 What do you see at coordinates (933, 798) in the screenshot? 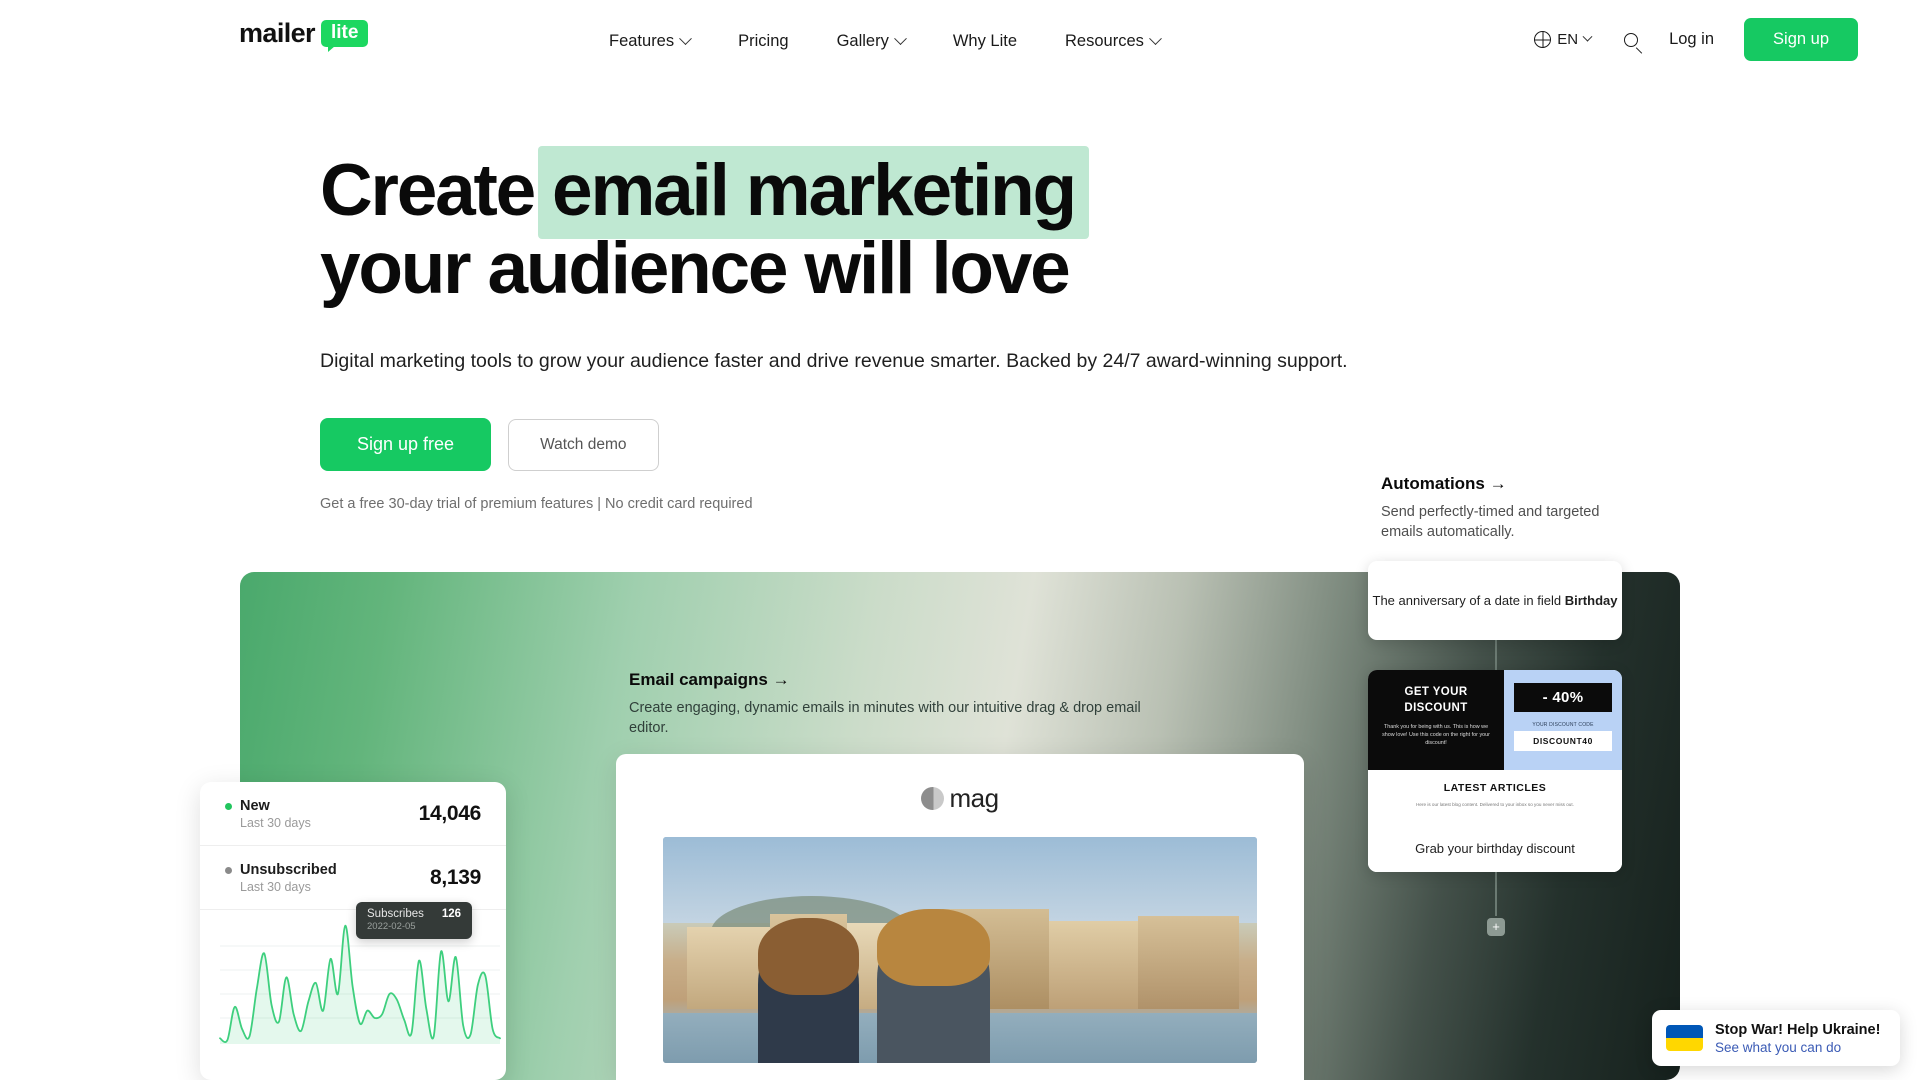
I see `brand-mark-icon` at bounding box center [933, 798].